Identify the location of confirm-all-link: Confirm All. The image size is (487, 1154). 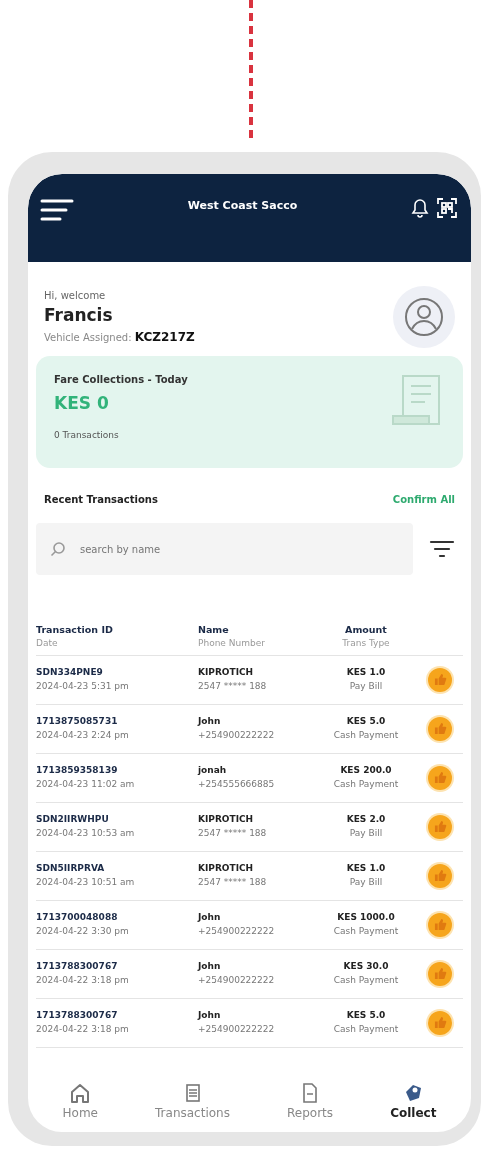
(423, 499).